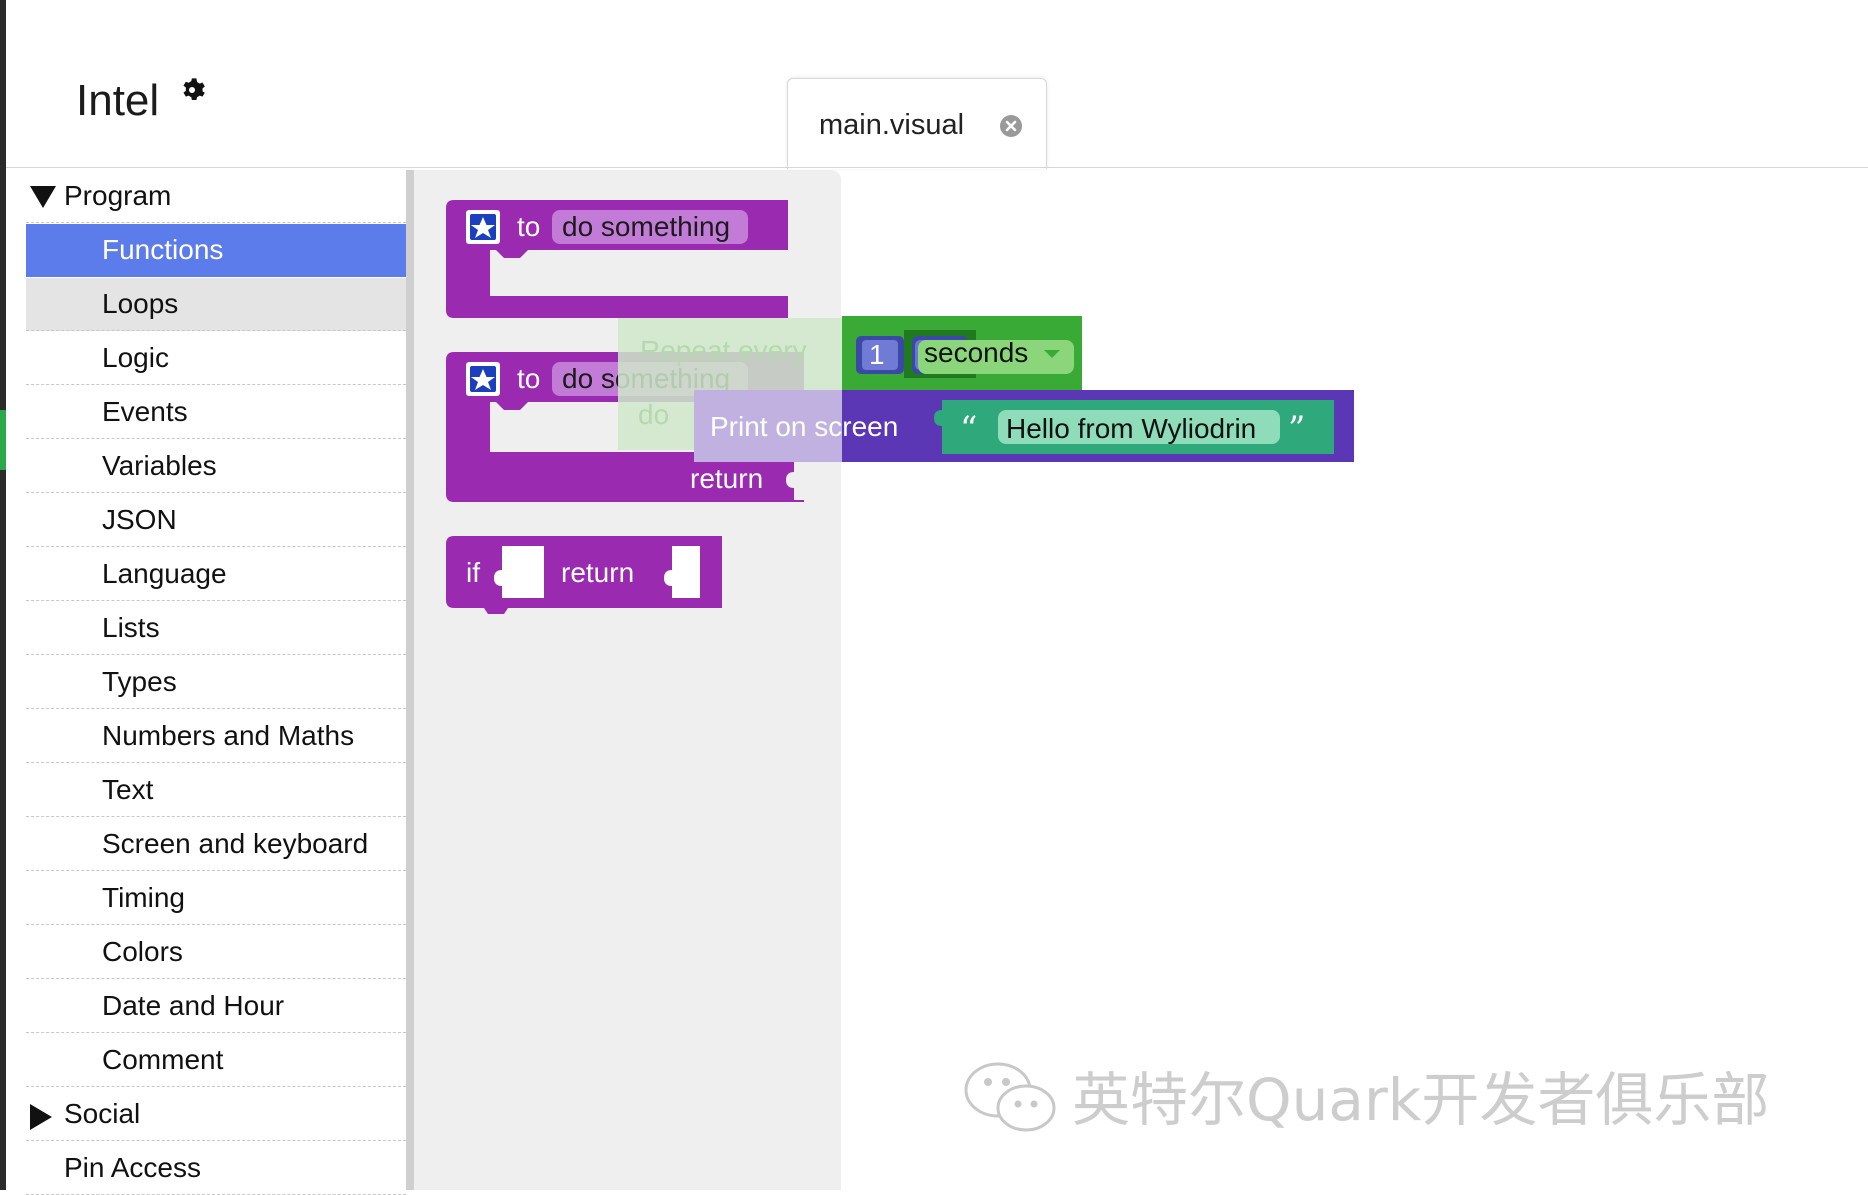 This screenshot has height=1195, width=1868. Describe the element at coordinates (646, 226) in the screenshot. I see `func1-name-field: do something` at that location.